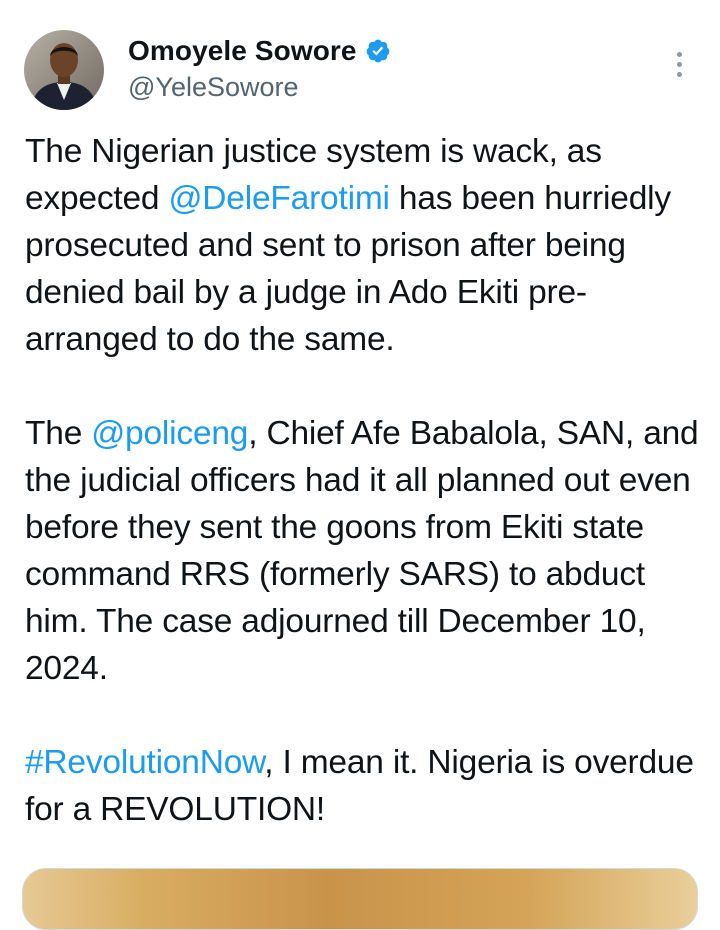 The width and height of the screenshot is (720, 930). What do you see at coordinates (213, 87) in the screenshot?
I see `author-handle: @YeleSowore` at bounding box center [213, 87].